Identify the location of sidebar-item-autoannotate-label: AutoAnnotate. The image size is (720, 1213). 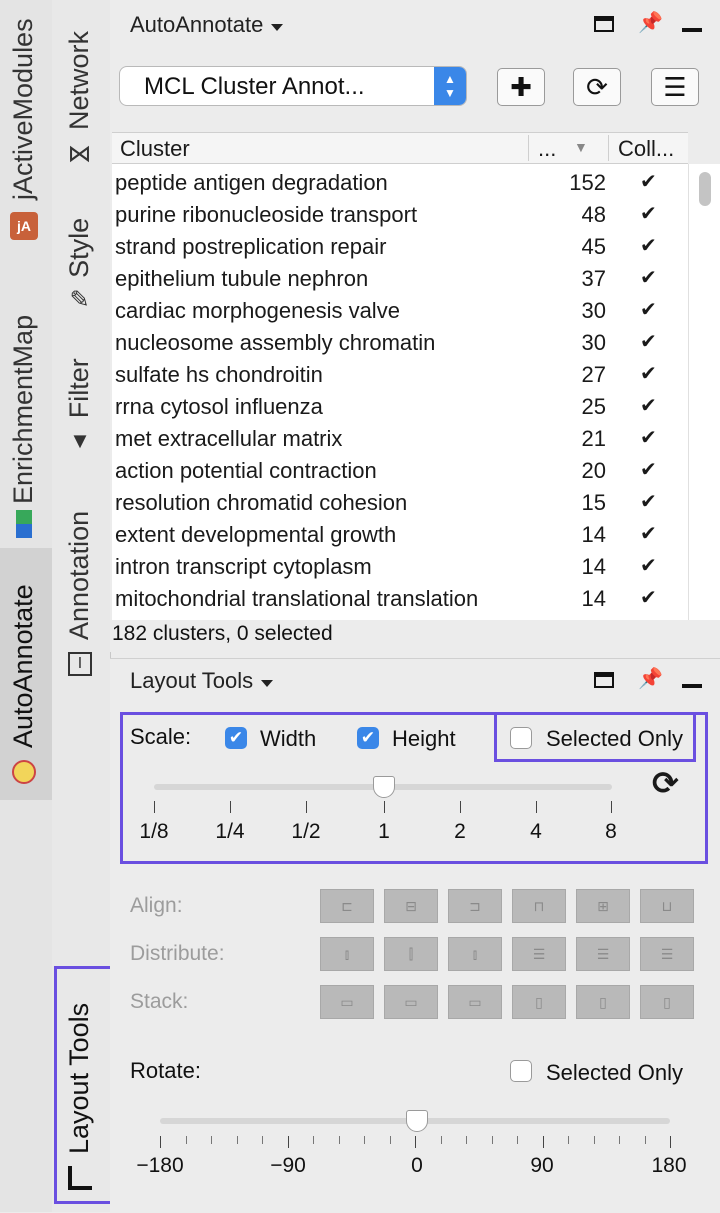
(23, 684).